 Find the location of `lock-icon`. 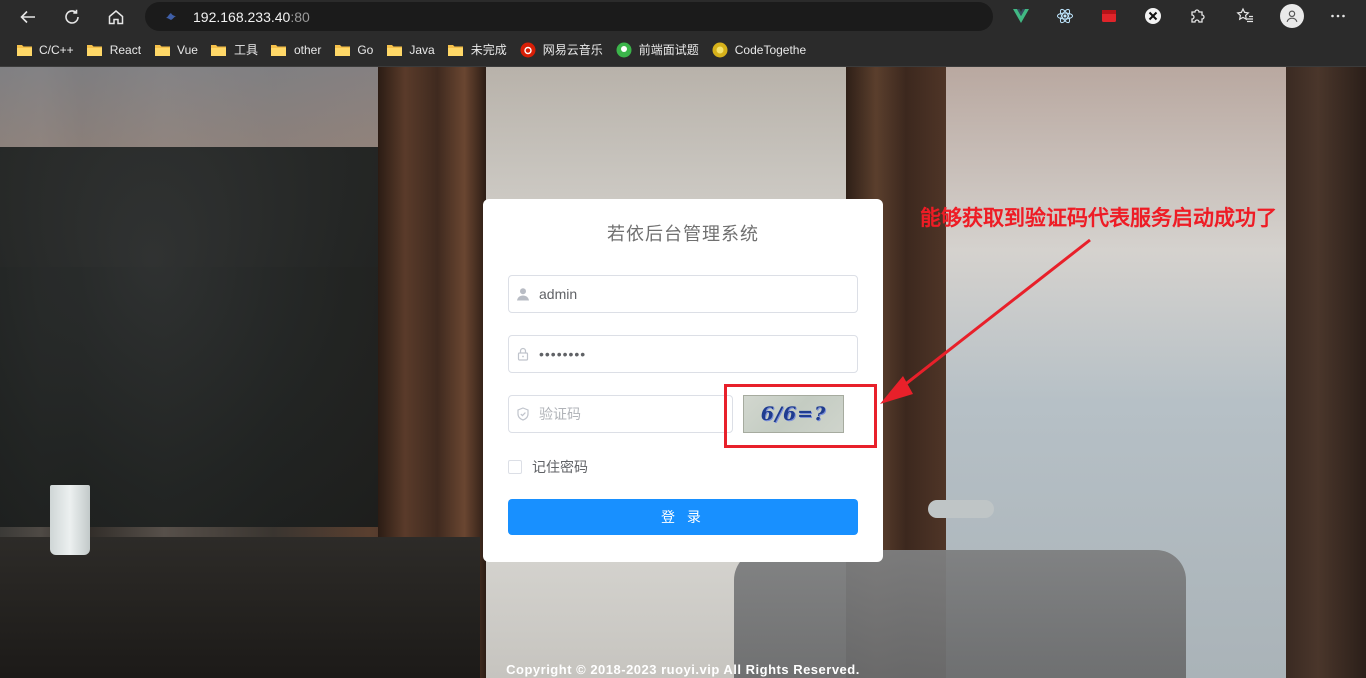

lock-icon is located at coordinates (523, 354).